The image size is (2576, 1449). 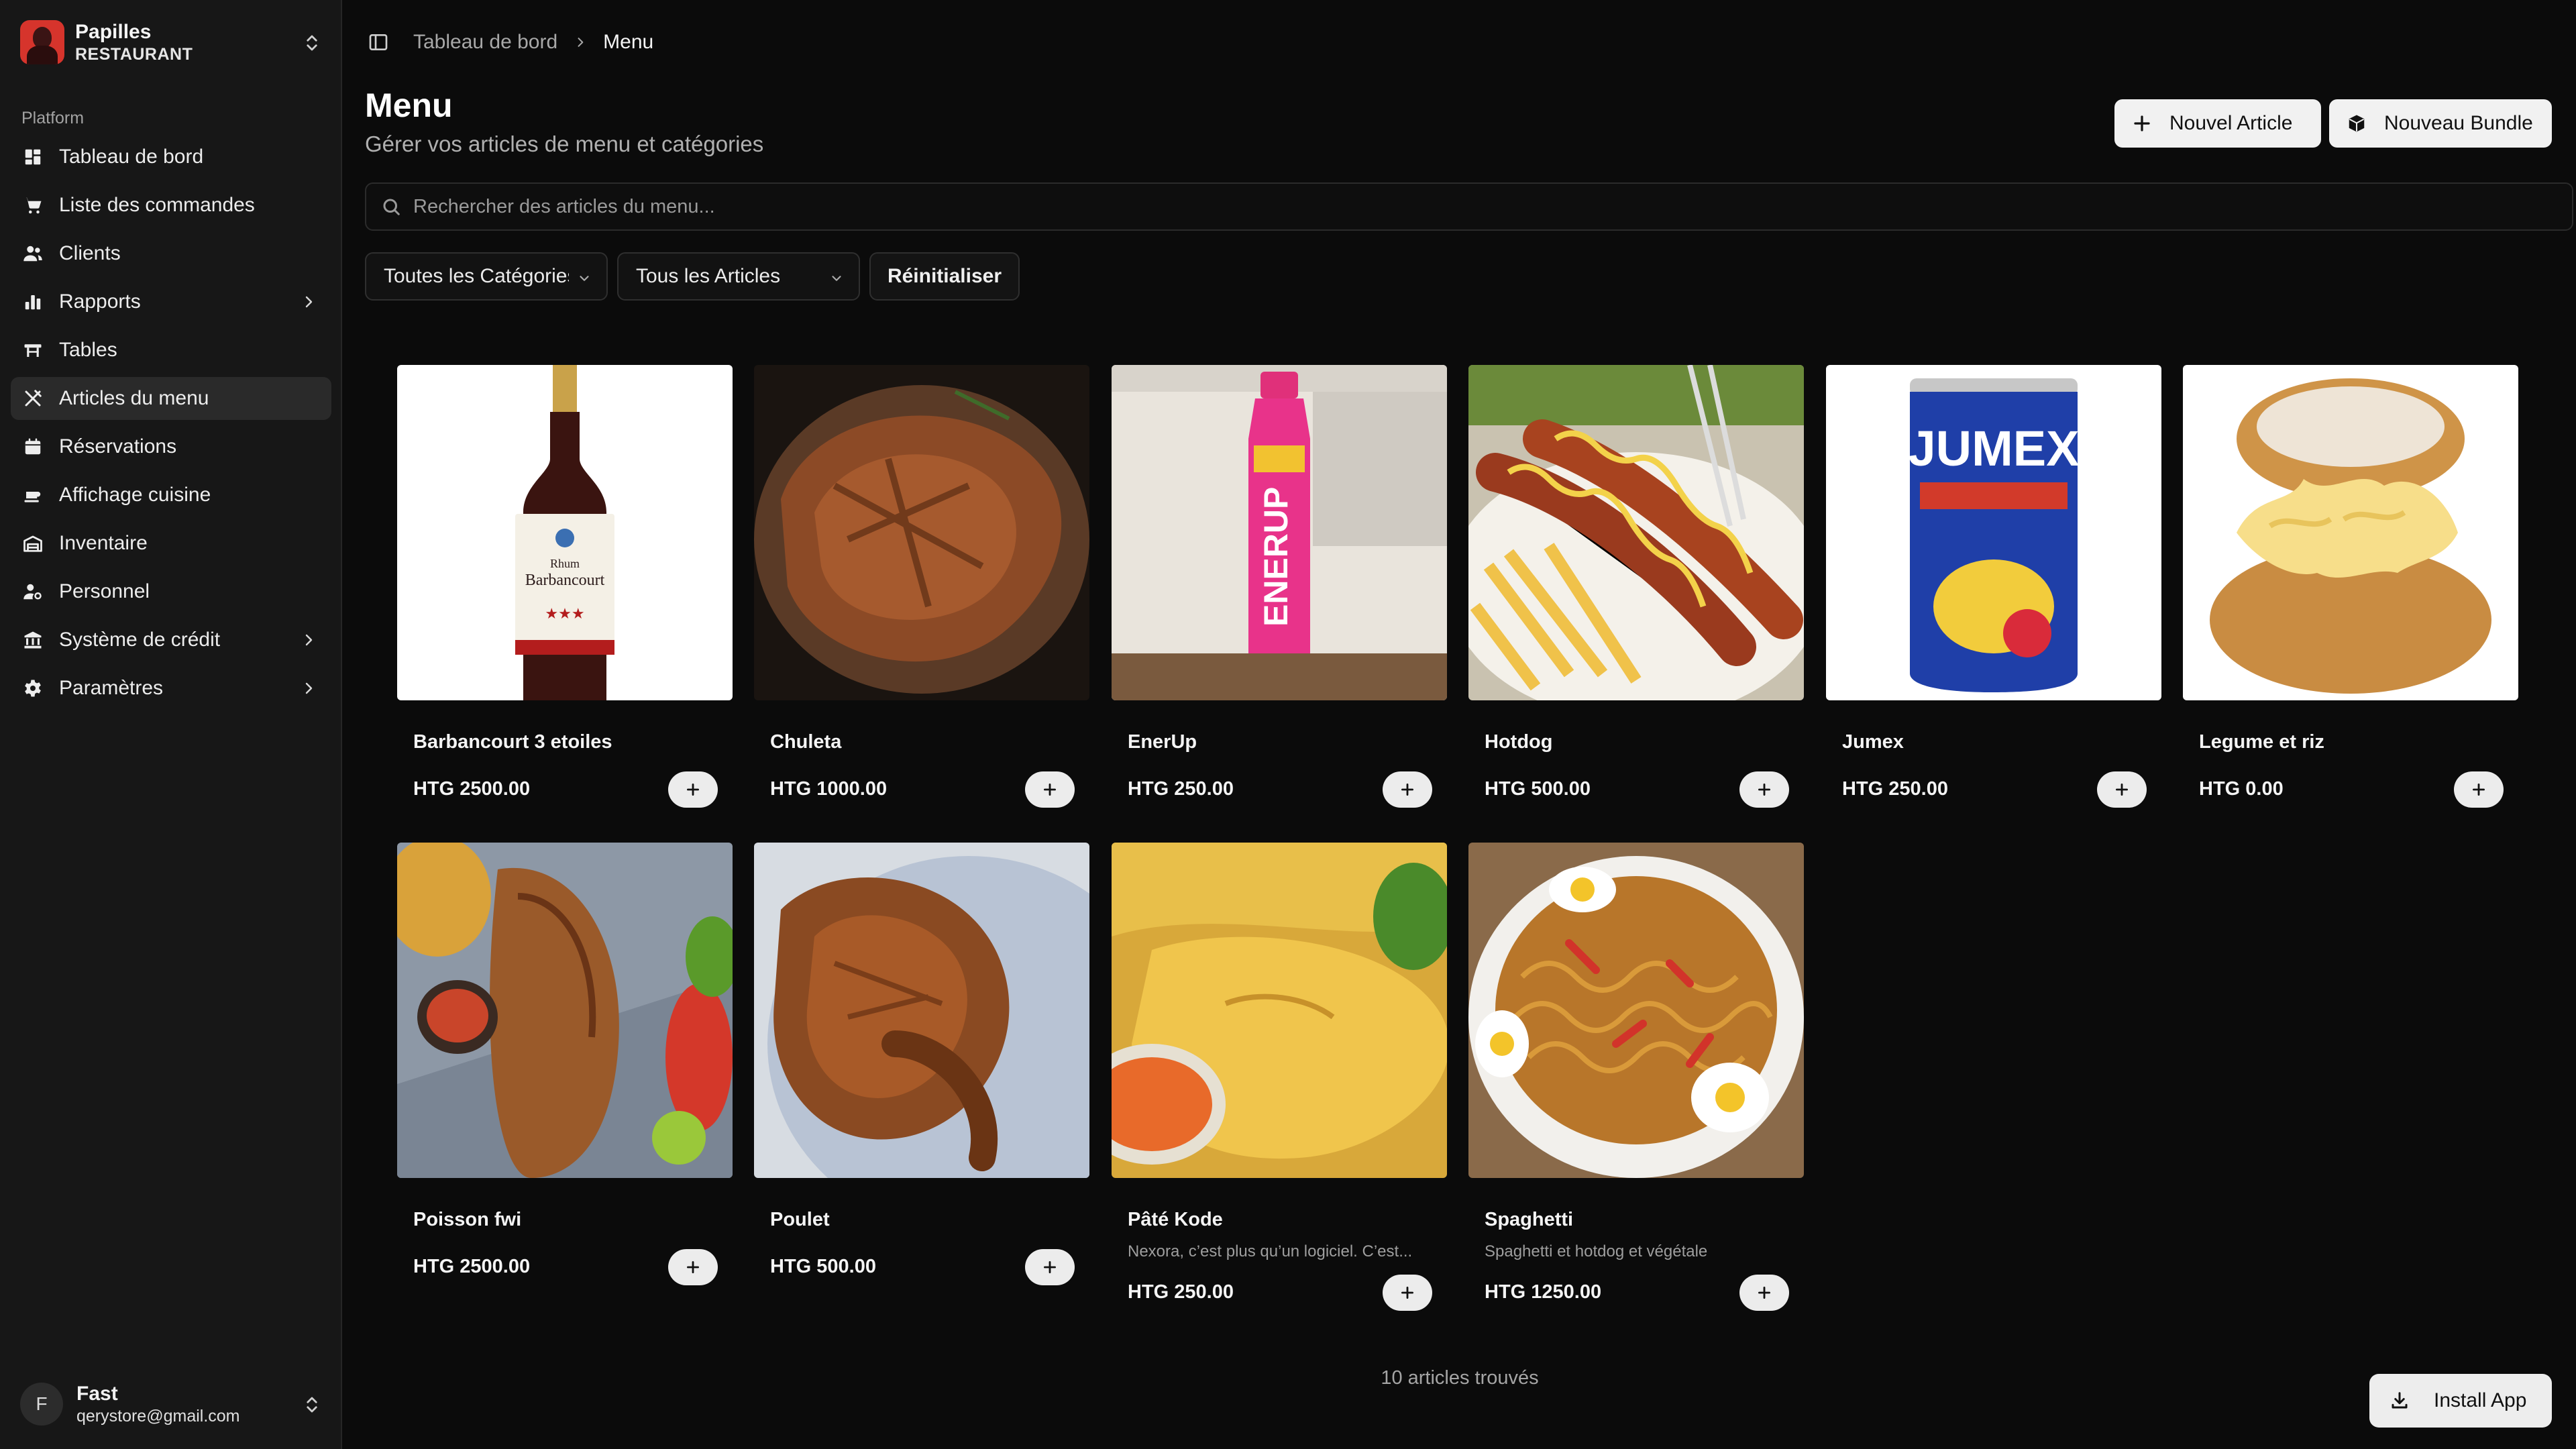 I want to click on new-bundle-button: Nouveau Bundle, so click(x=2440, y=123).